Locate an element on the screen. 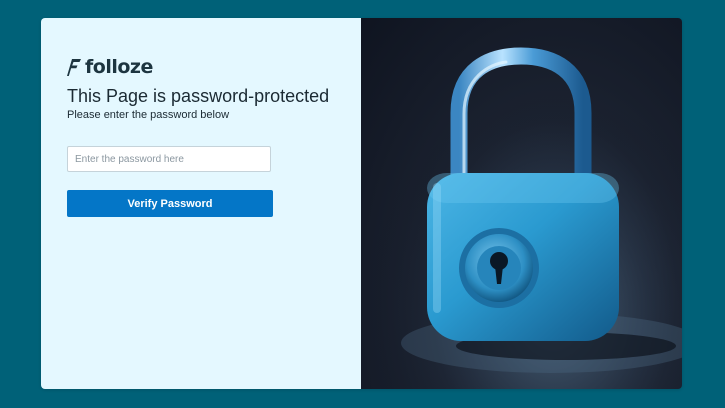 The width and height of the screenshot is (725, 408). page-title: This Page is password-protected is located at coordinates (198, 96).